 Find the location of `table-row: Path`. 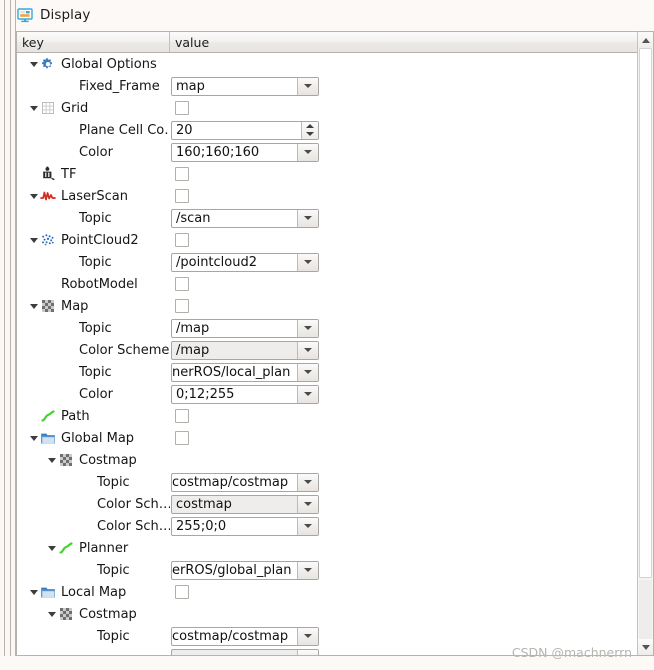

table-row: Path is located at coordinates (335, 416).